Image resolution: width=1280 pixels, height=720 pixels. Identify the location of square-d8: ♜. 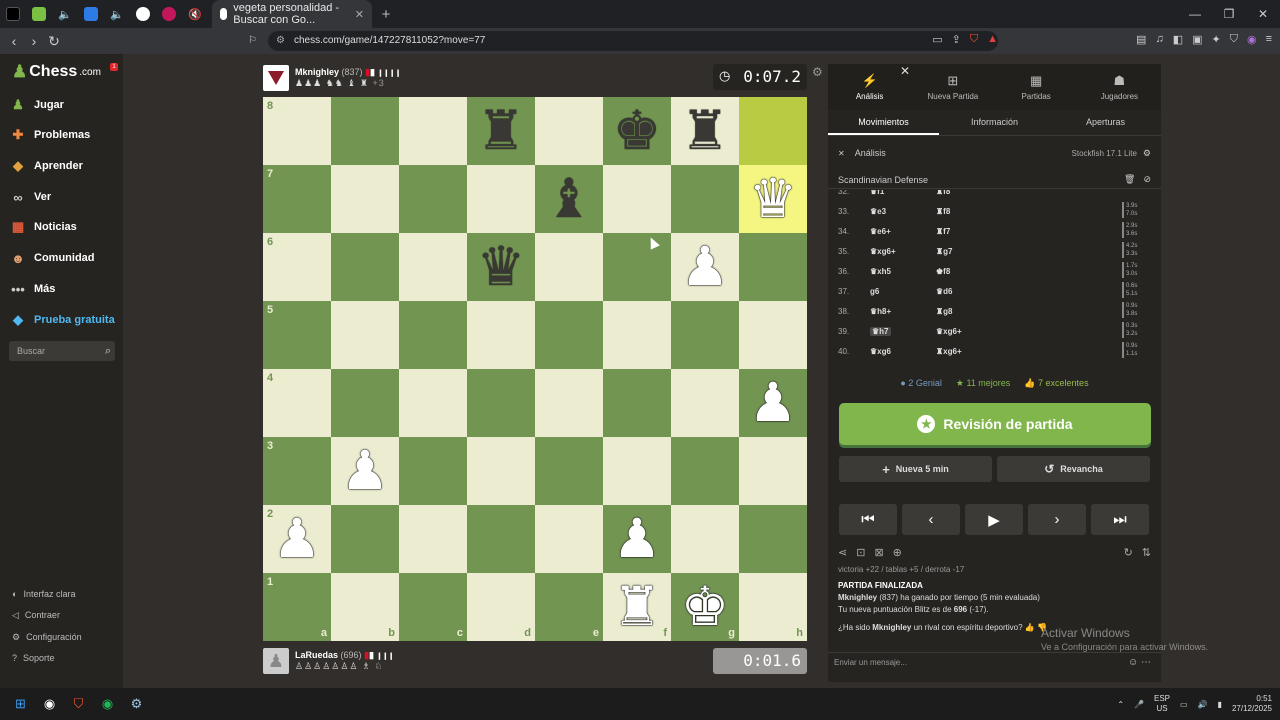
(501, 131).